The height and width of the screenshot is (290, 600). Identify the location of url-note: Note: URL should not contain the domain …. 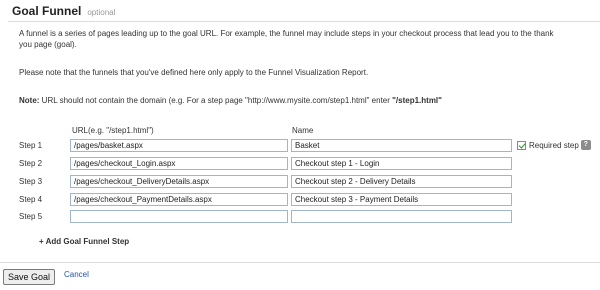
(230, 100).